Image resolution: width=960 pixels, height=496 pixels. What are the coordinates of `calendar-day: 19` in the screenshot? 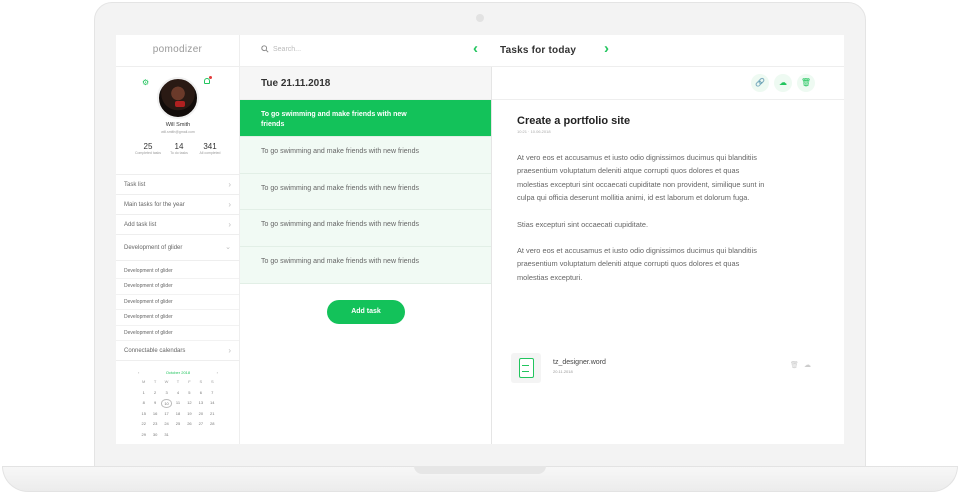 It's located at (189, 414).